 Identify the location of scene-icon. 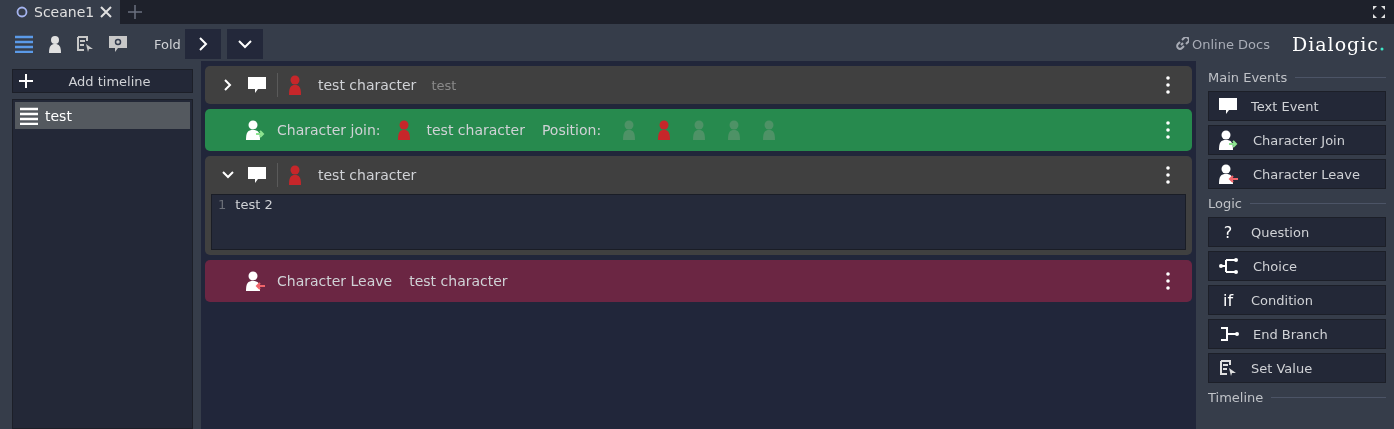
(22, 12).